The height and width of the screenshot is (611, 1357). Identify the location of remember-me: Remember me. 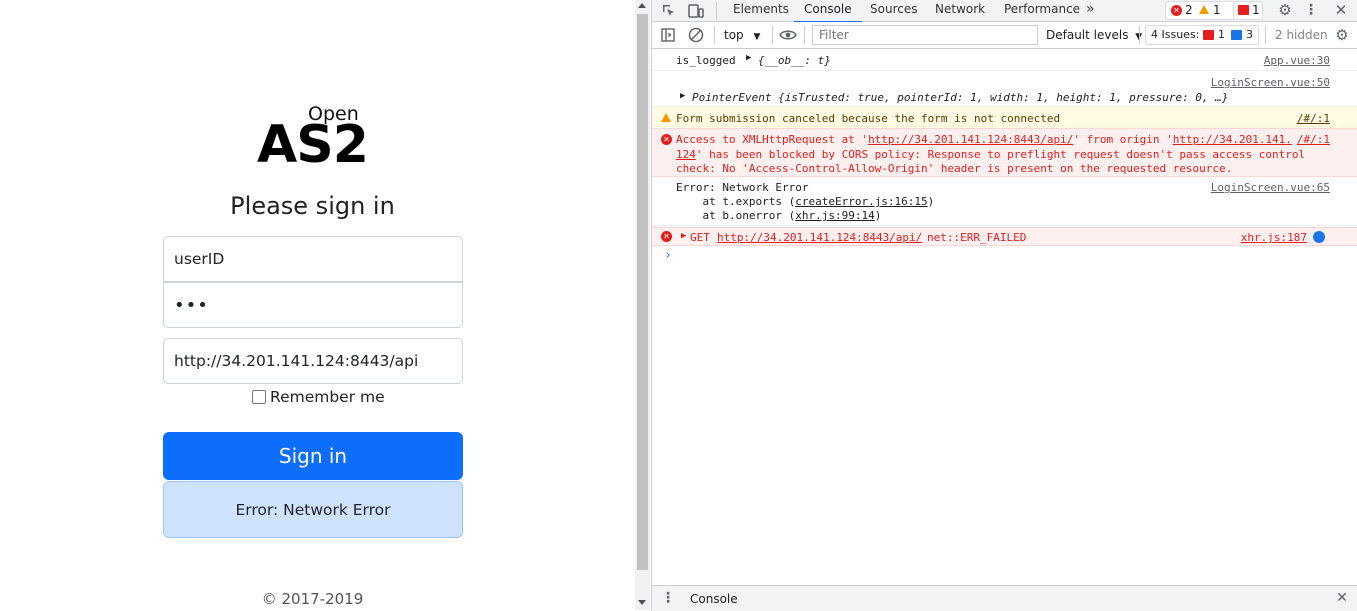
(318, 397).